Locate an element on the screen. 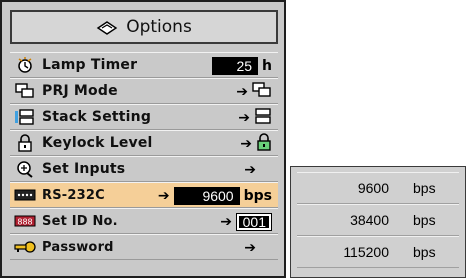 This screenshot has width=470, height=278. menu-item-label: Set Inputs is located at coordinates (84, 169).